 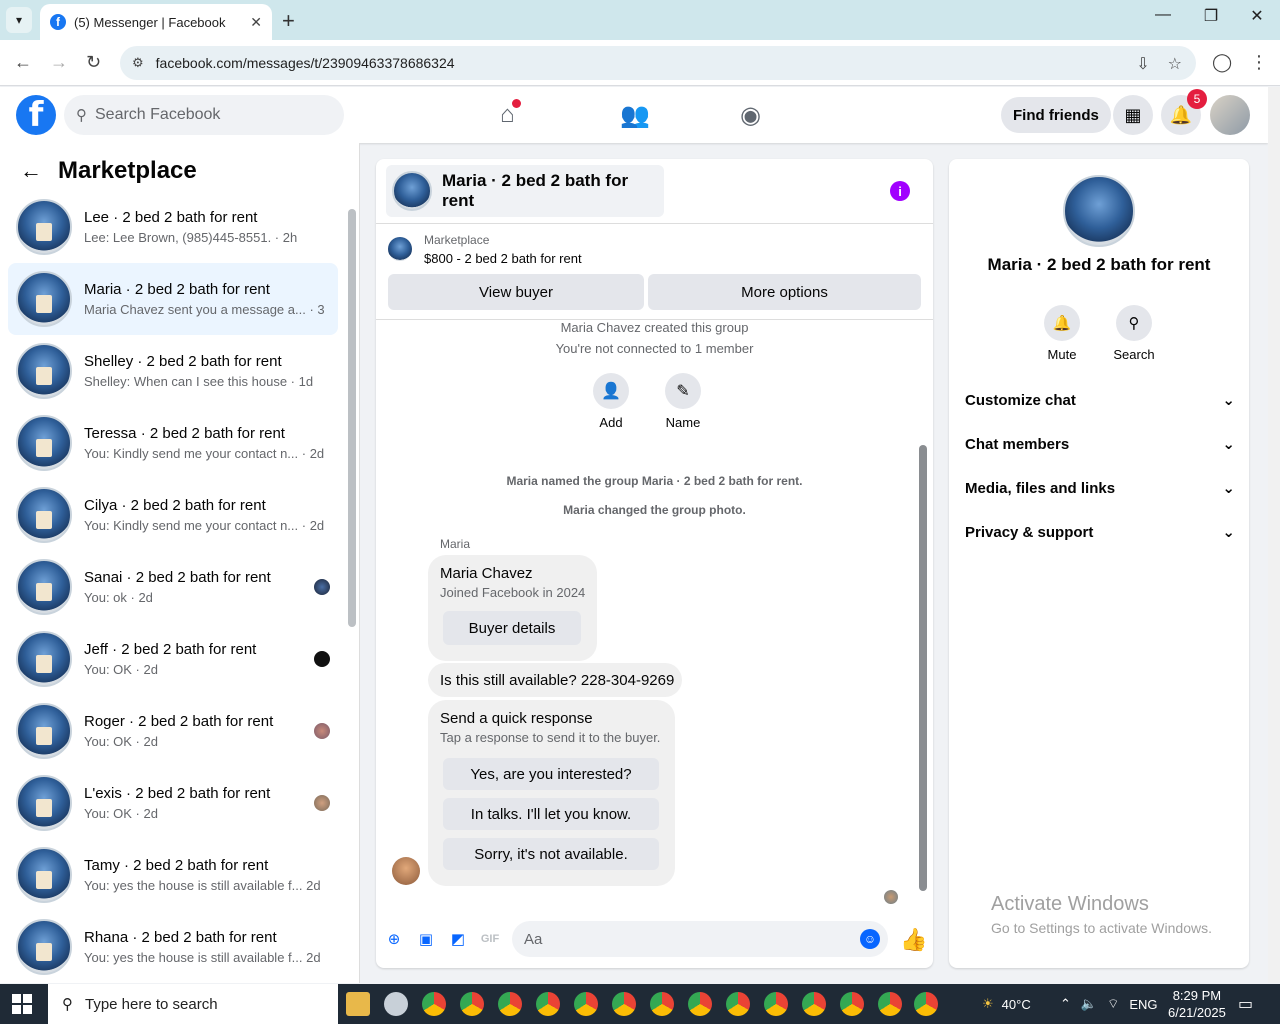 I want to click on more-options-button: More options, so click(x=784, y=292).